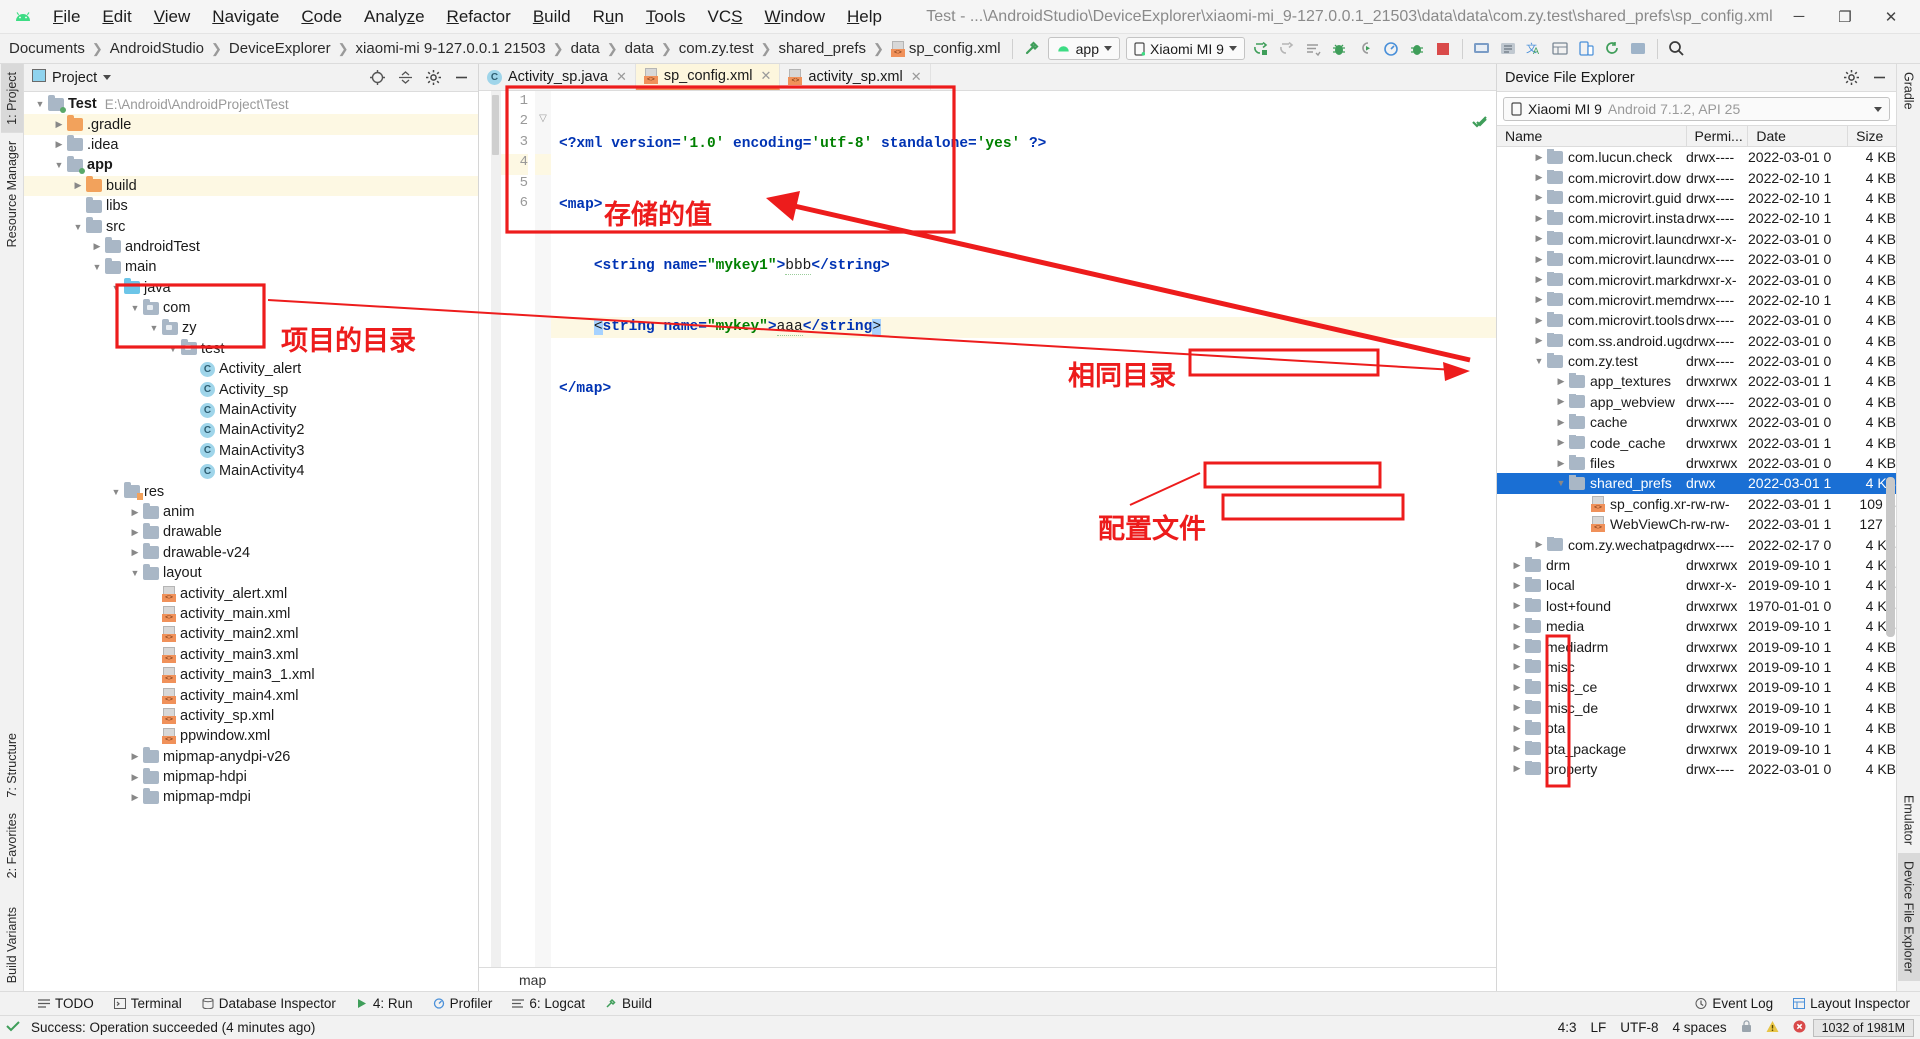  Describe the element at coordinates (116, 17) in the screenshot. I see `menu-edit: Edit` at that location.